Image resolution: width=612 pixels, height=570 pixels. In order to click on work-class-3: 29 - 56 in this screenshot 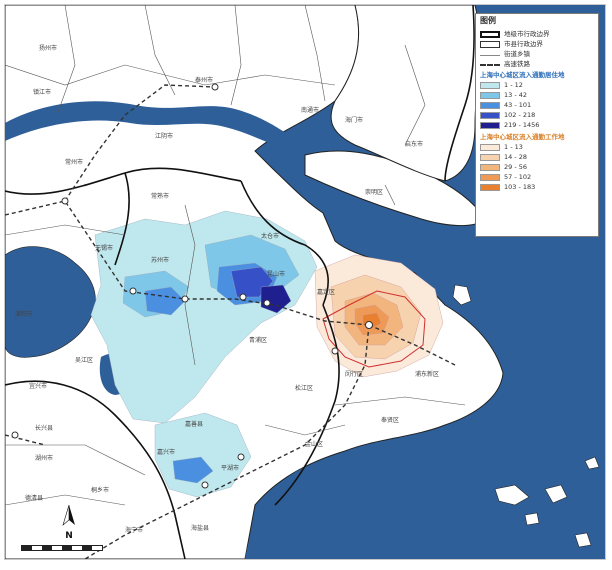, I will do `click(537, 167)`.